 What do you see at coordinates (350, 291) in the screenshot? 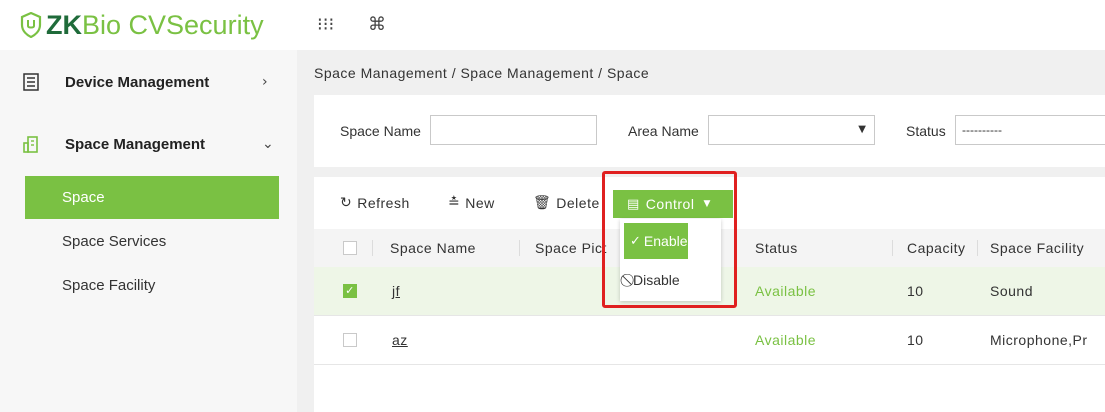
I see `row-checkbox: ✓` at bounding box center [350, 291].